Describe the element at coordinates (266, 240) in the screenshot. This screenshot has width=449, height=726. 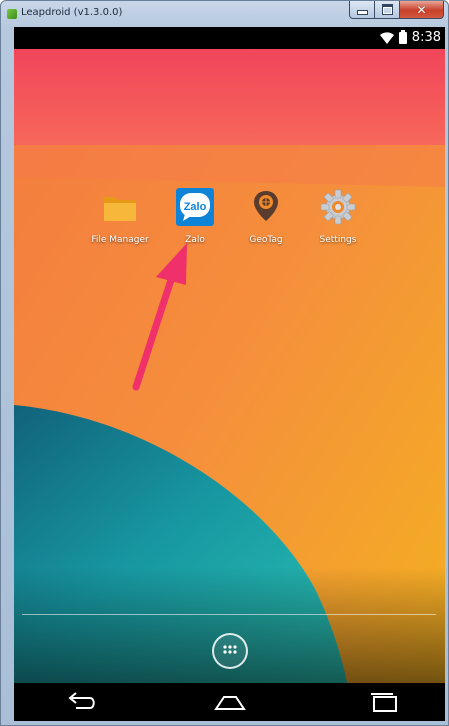
I see `app-label-geotag: GeoTag` at that location.